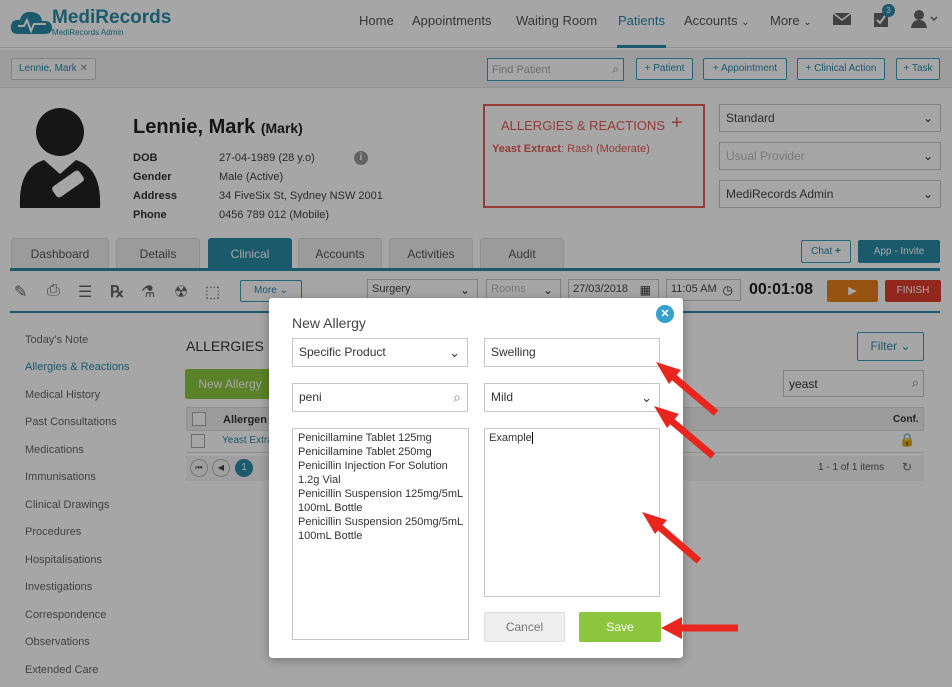  What do you see at coordinates (685, 432) in the screenshot?
I see `arrow-to-severity-icon` at bounding box center [685, 432].